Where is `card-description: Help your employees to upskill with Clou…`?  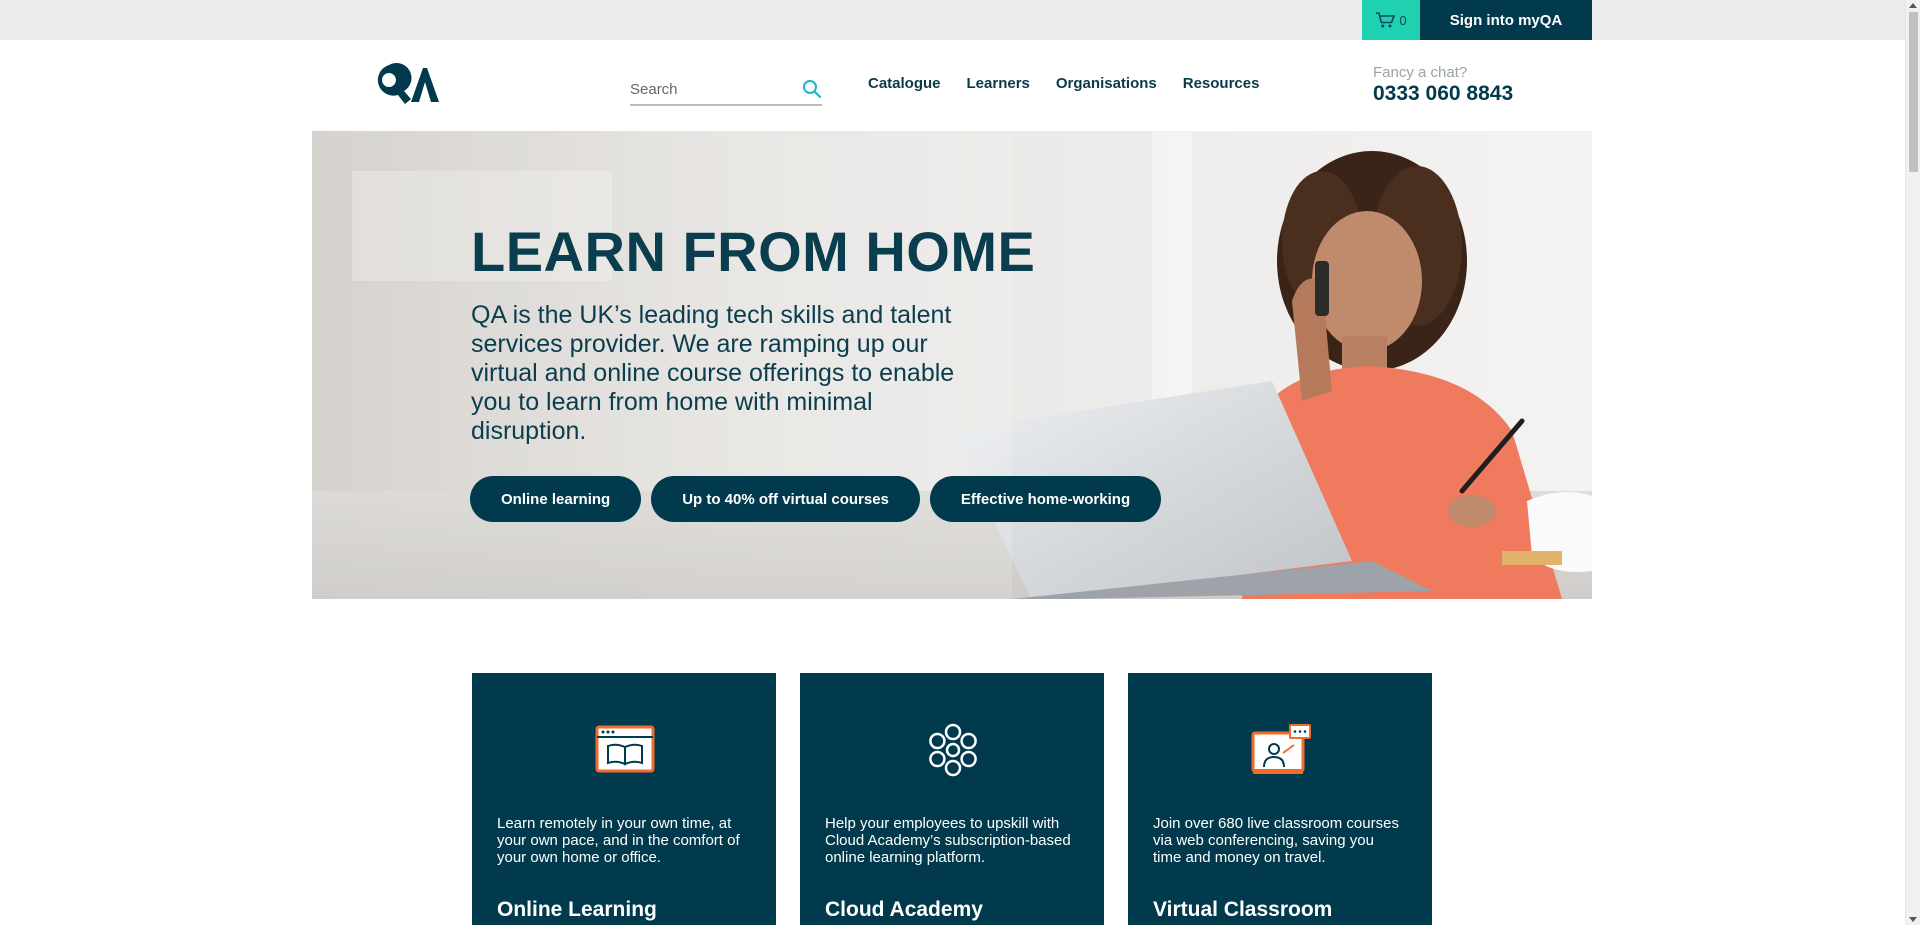
card-description: Help your employees to upskill with Clou… is located at coordinates (948, 840).